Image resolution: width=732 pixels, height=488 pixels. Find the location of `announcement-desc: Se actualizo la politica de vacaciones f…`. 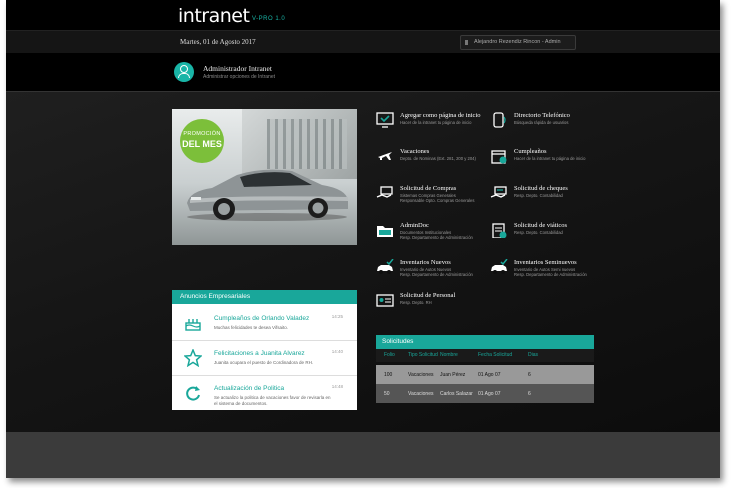

announcement-desc: Se actualizo la politica de vacaciones f… is located at coordinates (272, 400).